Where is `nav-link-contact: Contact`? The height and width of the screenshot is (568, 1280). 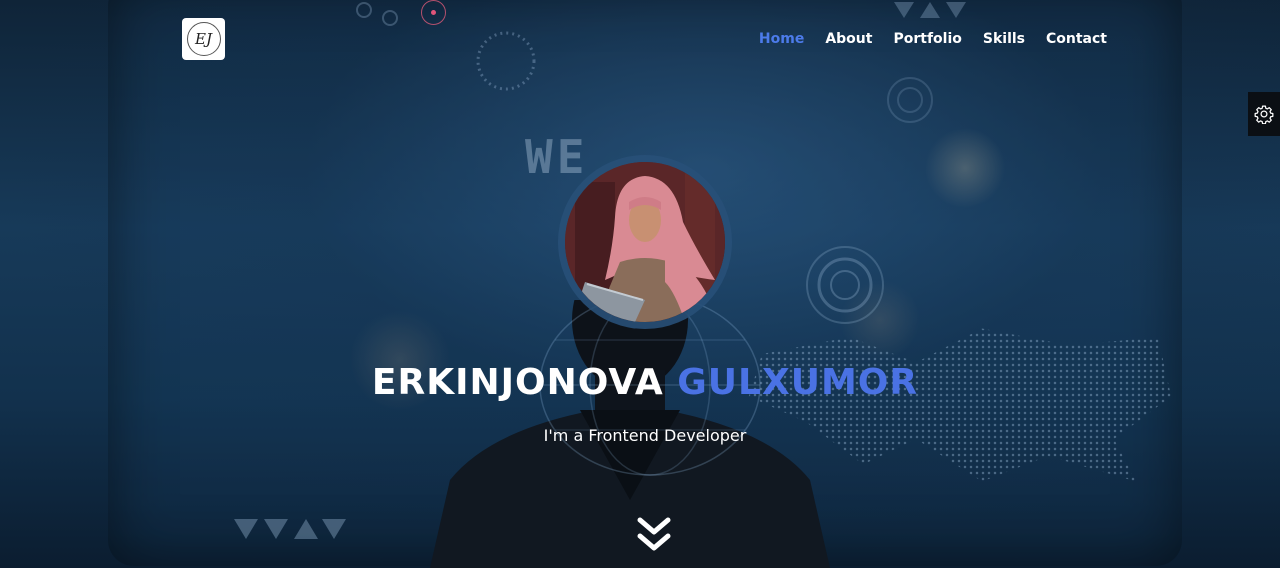 nav-link-contact: Contact is located at coordinates (1076, 39).